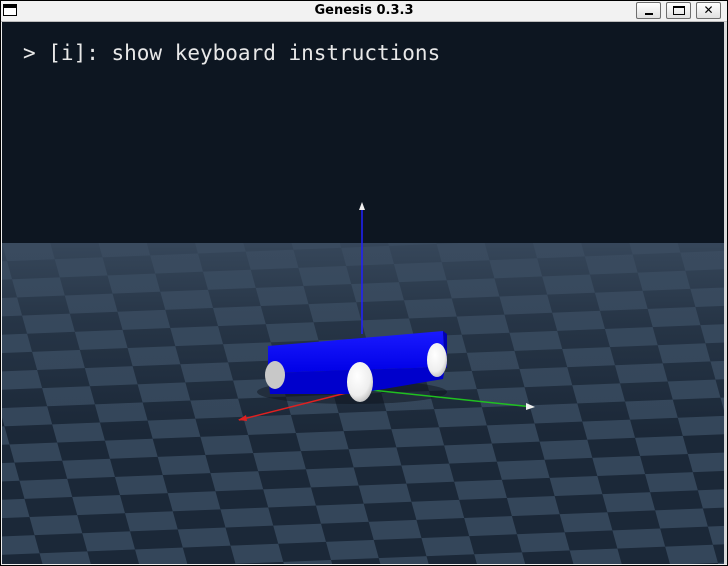 This screenshot has width=728, height=566. Describe the element at coordinates (648, 10) in the screenshot. I see `minimize-button` at that location.